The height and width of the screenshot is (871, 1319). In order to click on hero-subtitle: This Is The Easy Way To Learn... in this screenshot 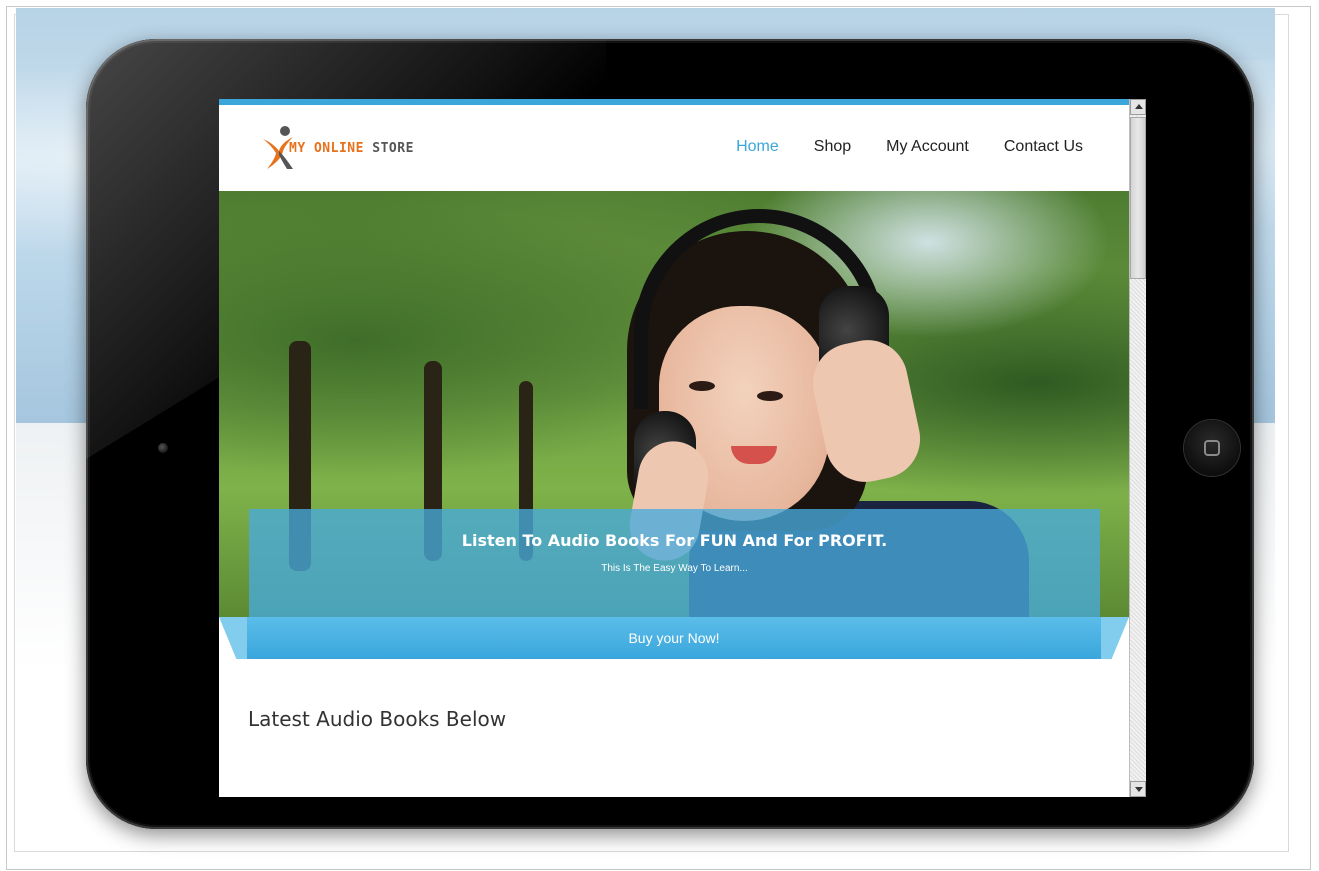, I will do `click(674, 568)`.